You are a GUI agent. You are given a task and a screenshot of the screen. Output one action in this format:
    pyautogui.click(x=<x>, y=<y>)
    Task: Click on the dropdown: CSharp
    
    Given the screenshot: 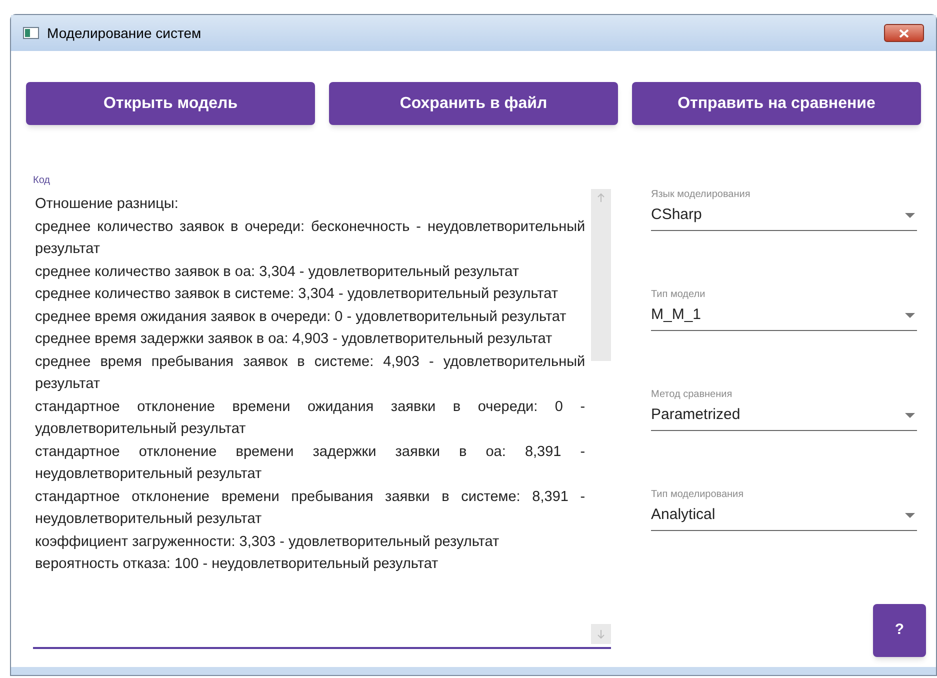 What is the action you would take?
    pyautogui.click(x=784, y=216)
    